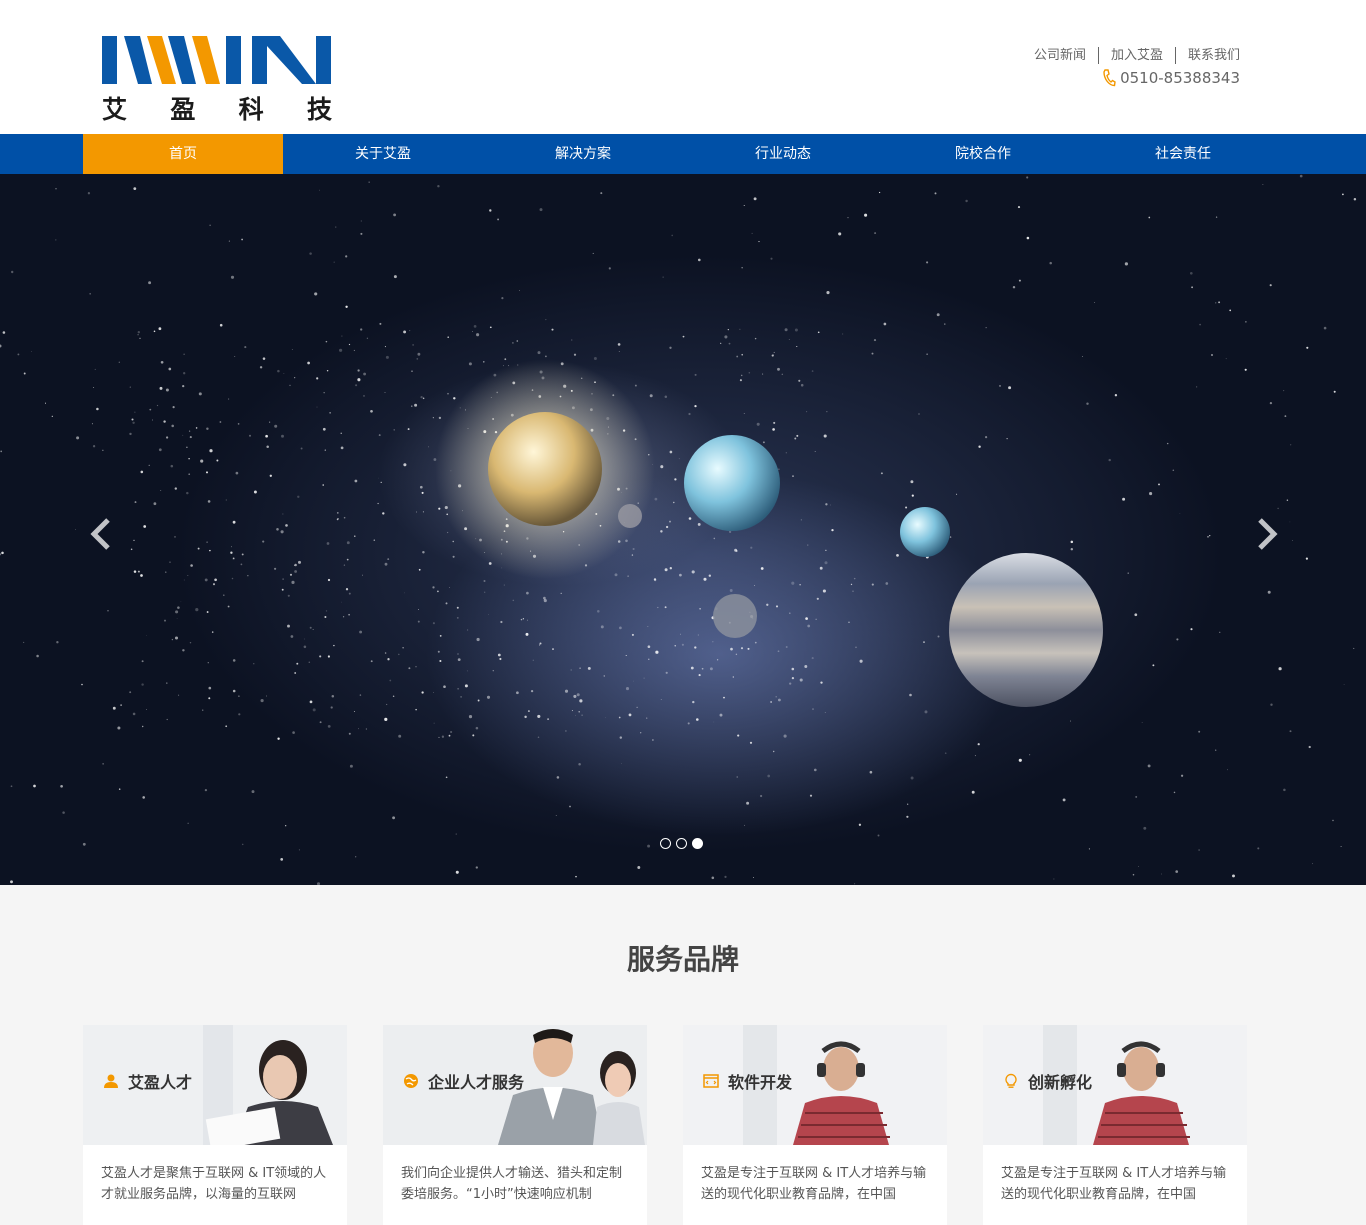 This screenshot has height=1225, width=1366. Describe the element at coordinates (1180, 78) in the screenshot. I see `phone-number: 0510-85388343` at that location.